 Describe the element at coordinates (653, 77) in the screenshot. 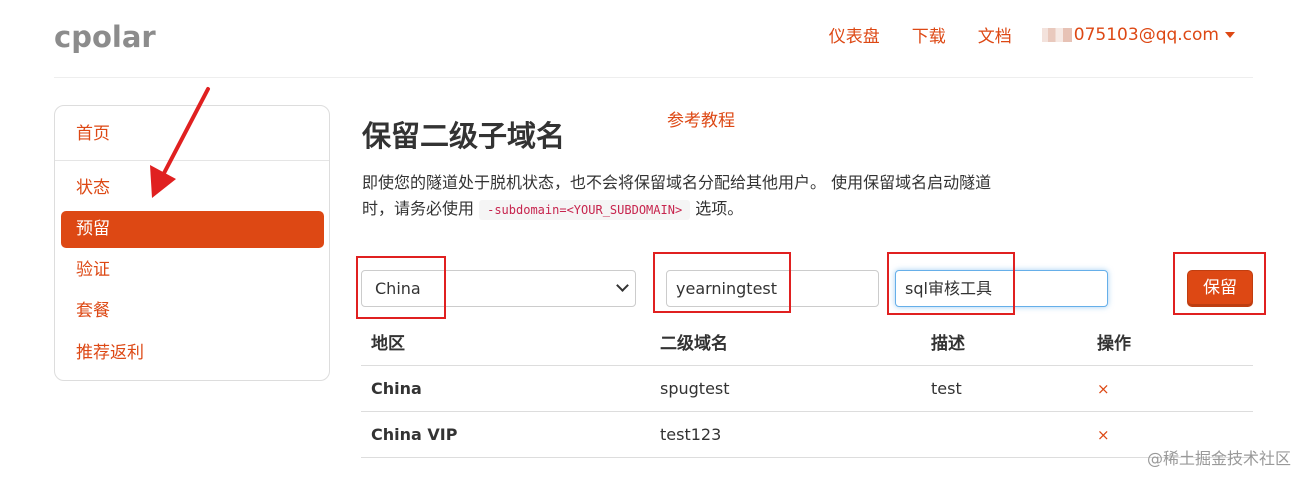

I see `header-divider` at that location.